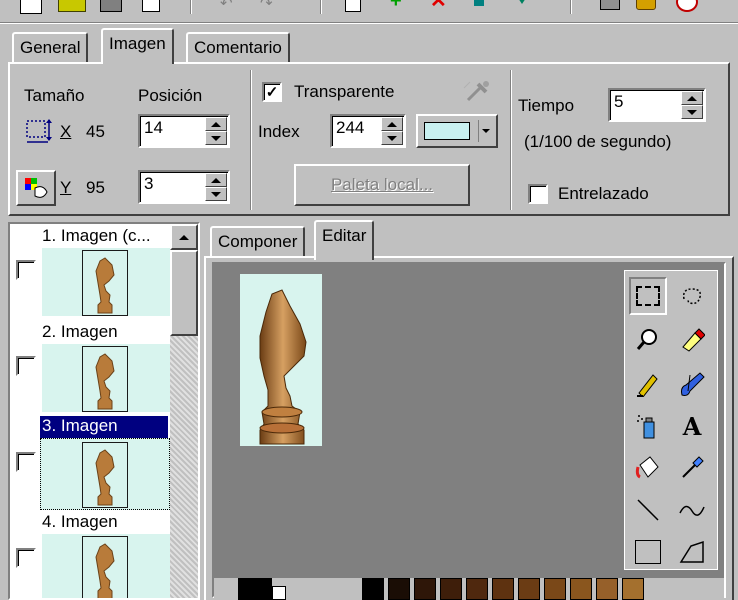  I want to click on palette-picker-button, so click(36, 188).